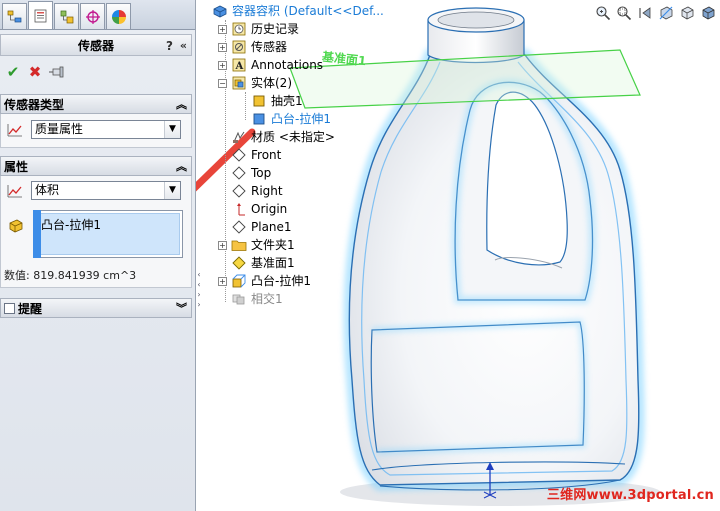 The image size is (720, 511). I want to click on configuration-icon, so click(66, 16).